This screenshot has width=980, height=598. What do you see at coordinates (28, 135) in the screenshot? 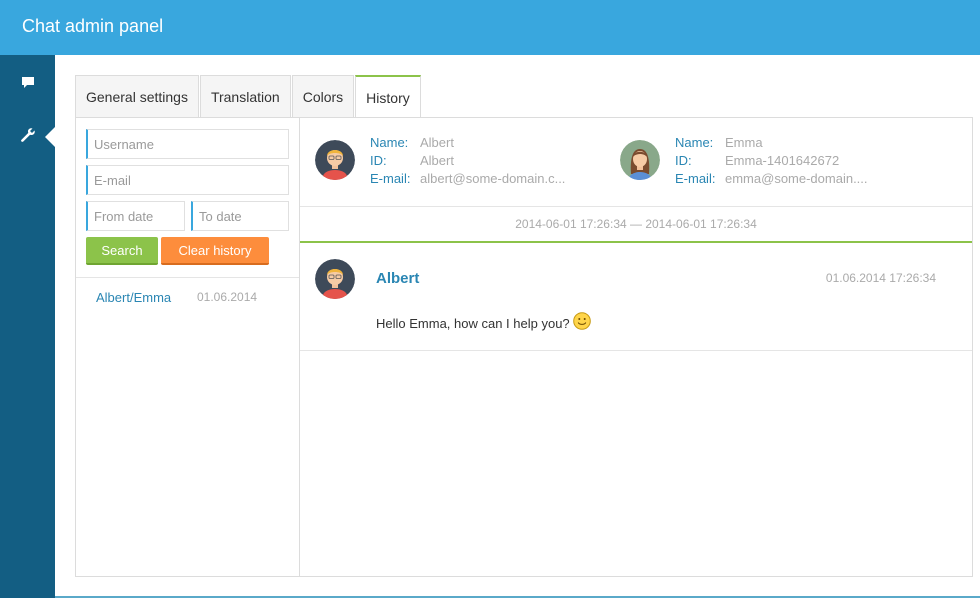
I see `wrench-icon` at bounding box center [28, 135].